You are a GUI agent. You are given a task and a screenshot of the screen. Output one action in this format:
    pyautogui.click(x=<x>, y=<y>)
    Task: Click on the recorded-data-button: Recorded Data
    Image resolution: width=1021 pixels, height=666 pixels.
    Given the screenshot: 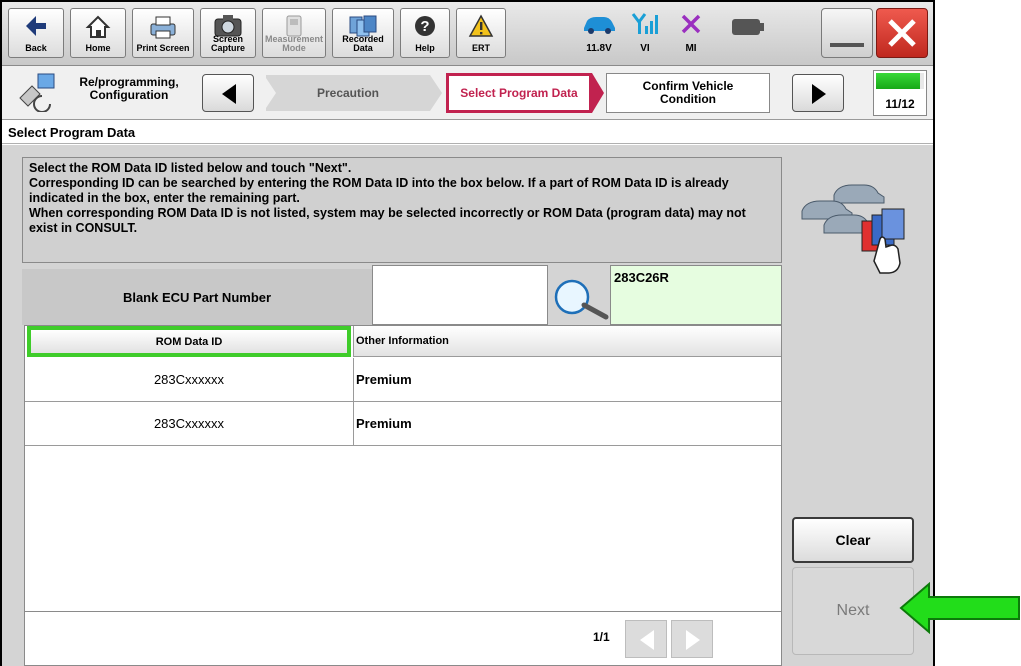 What is the action you would take?
    pyautogui.click(x=363, y=33)
    